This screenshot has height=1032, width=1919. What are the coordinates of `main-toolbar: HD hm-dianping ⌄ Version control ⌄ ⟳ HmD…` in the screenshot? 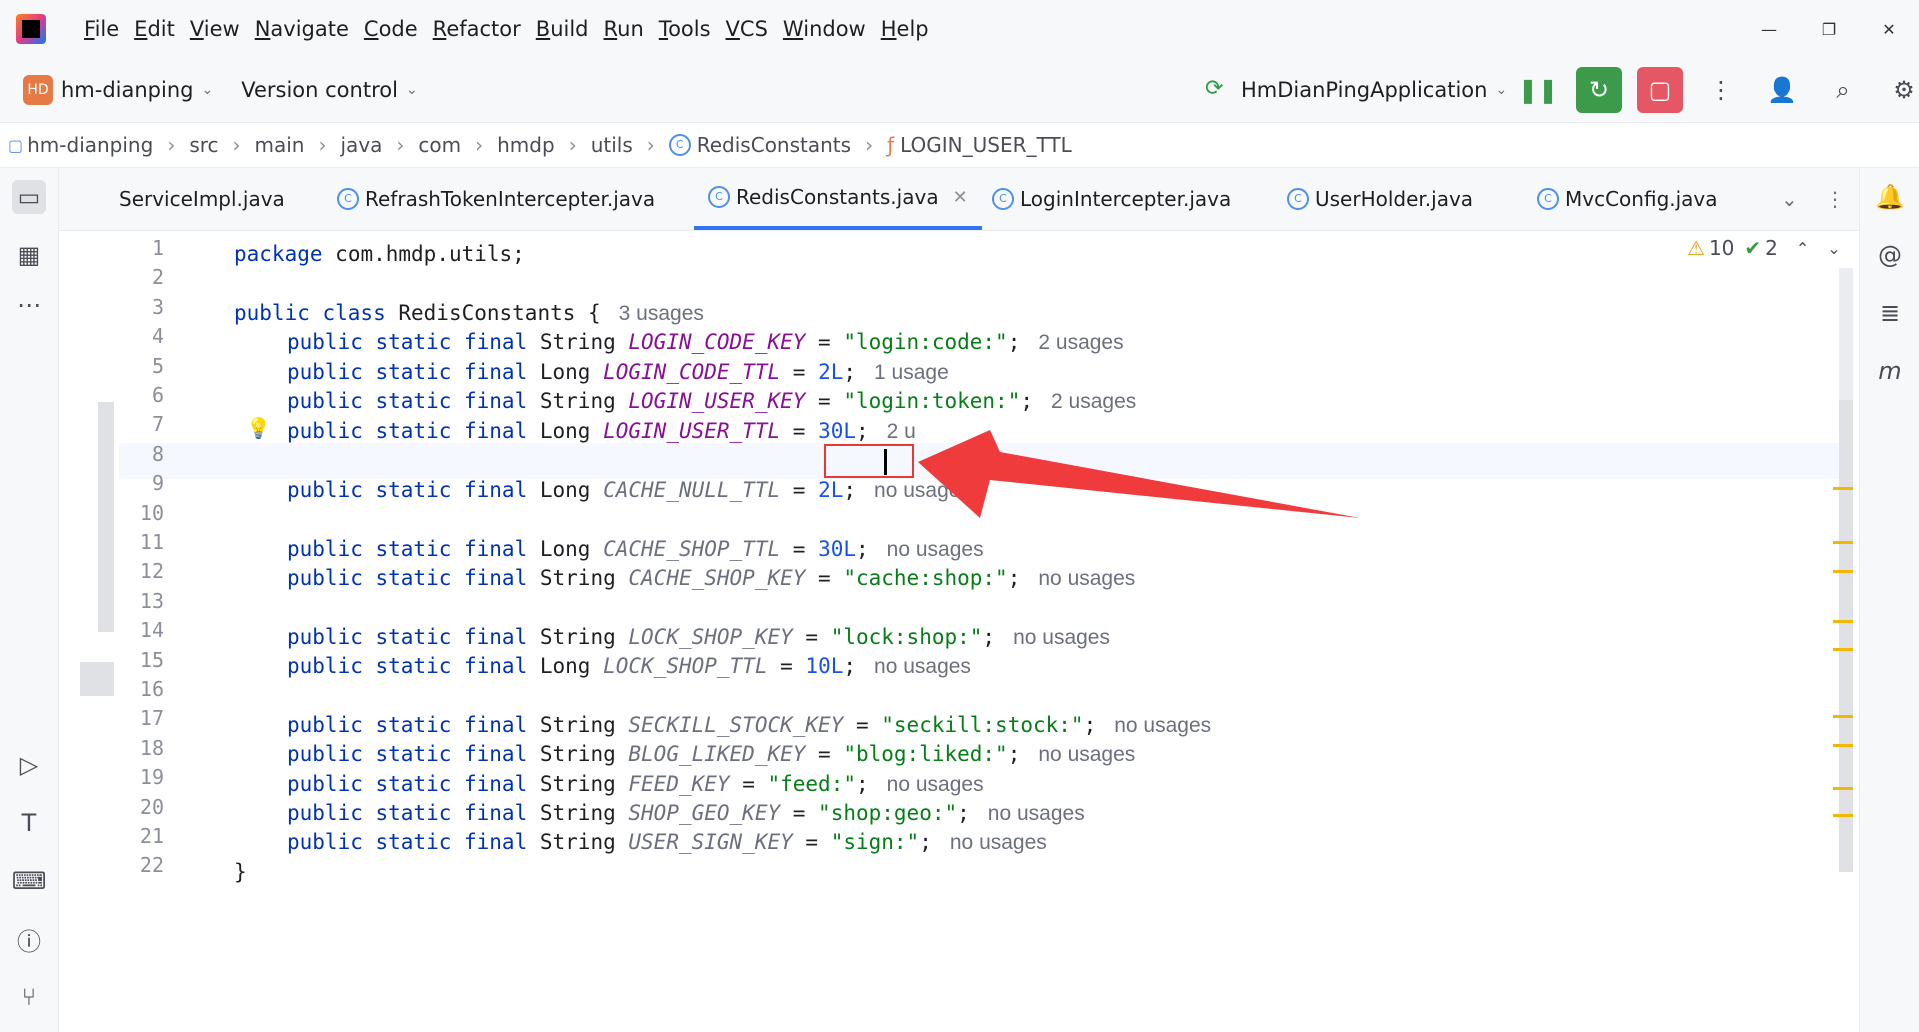 It's located at (959, 90).